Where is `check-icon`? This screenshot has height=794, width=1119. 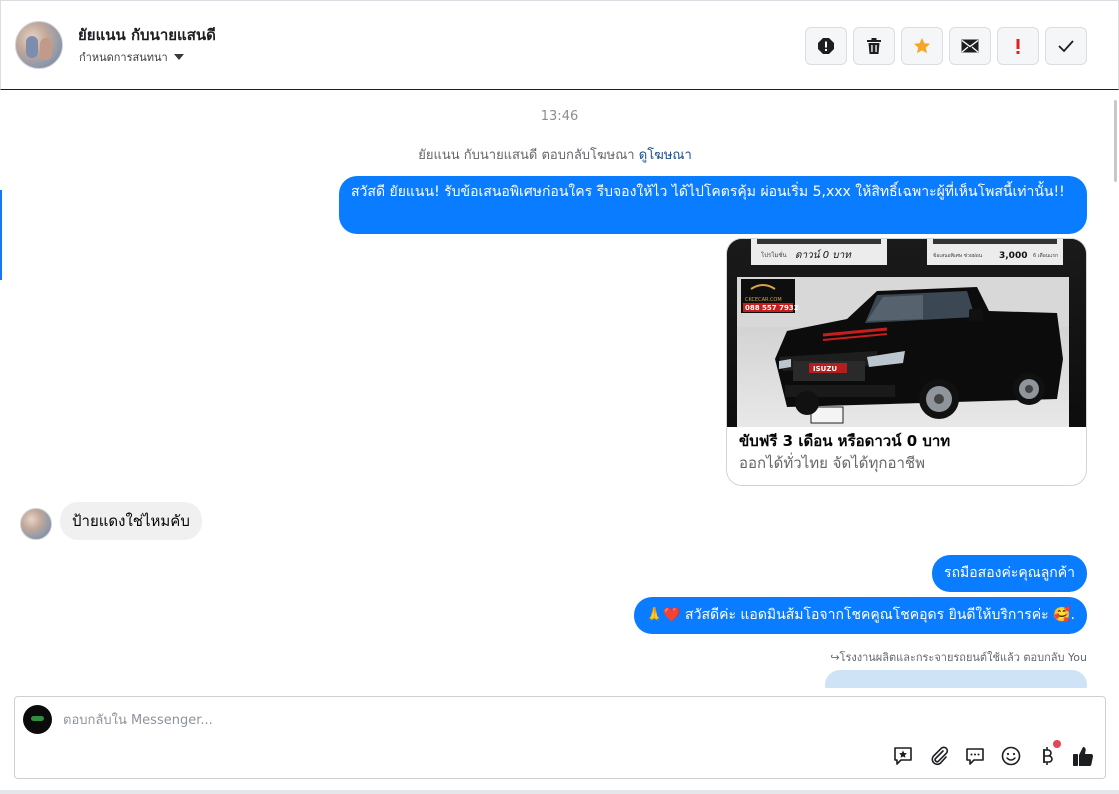 check-icon is located at coordinates (1066, 46).